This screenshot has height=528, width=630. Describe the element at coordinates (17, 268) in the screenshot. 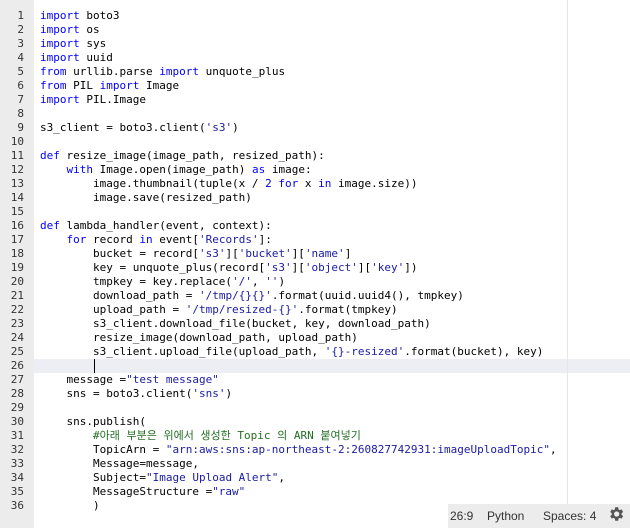

I see `line-number: 19` at that location.